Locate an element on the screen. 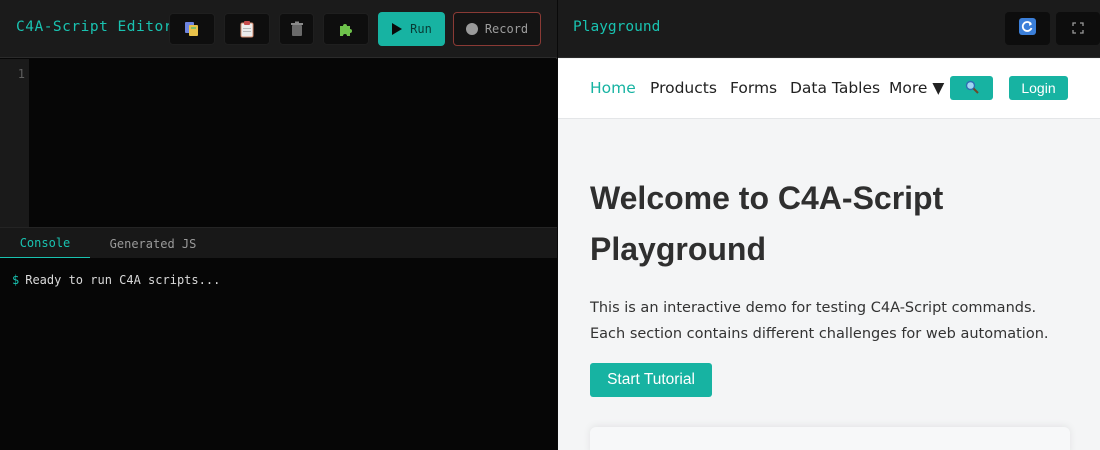  run-label: Run is located at coordinates (421, 29).